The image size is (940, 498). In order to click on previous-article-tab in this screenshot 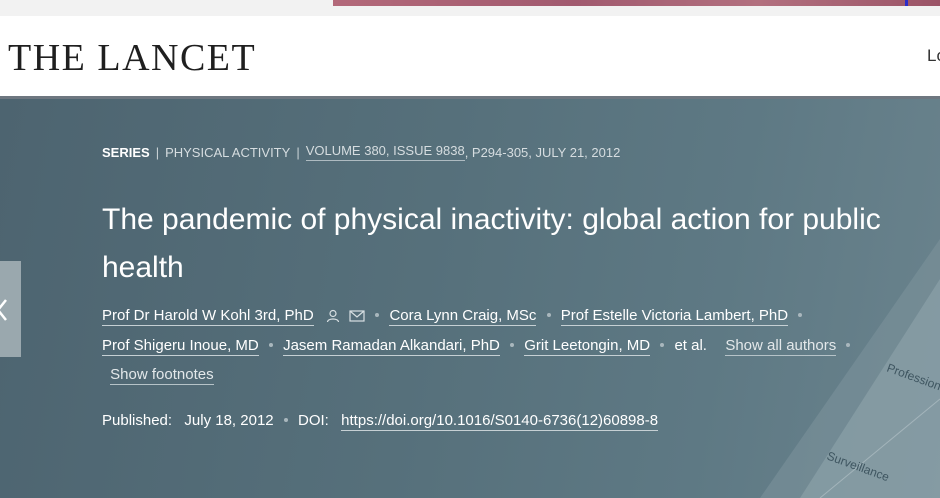, I will do `click(10, 309)`.